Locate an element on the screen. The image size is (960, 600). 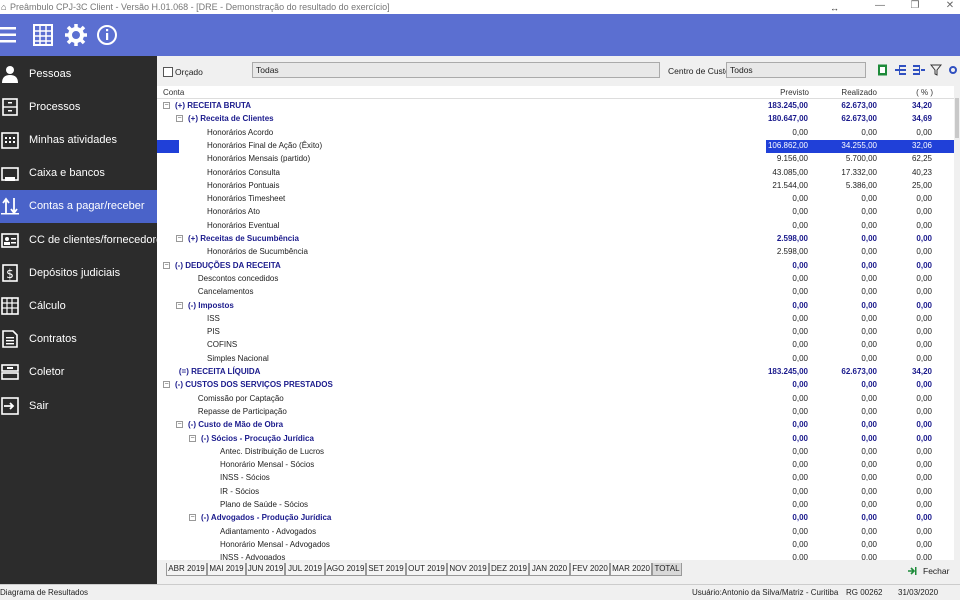
table-row: Honorários Timesheet 0,00 0,00 0,00 is located at coordinates (555, 199).